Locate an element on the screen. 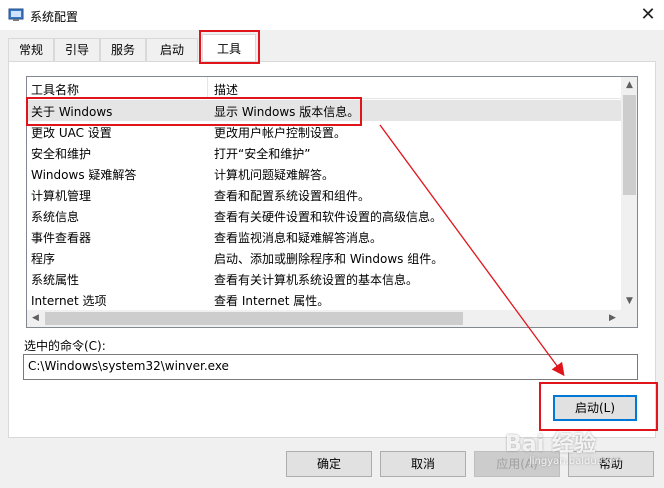 This screenshot has width=664, height=488. tool-description: 查看和配置系统设置和组件。 is located at coordinates (292, 196).